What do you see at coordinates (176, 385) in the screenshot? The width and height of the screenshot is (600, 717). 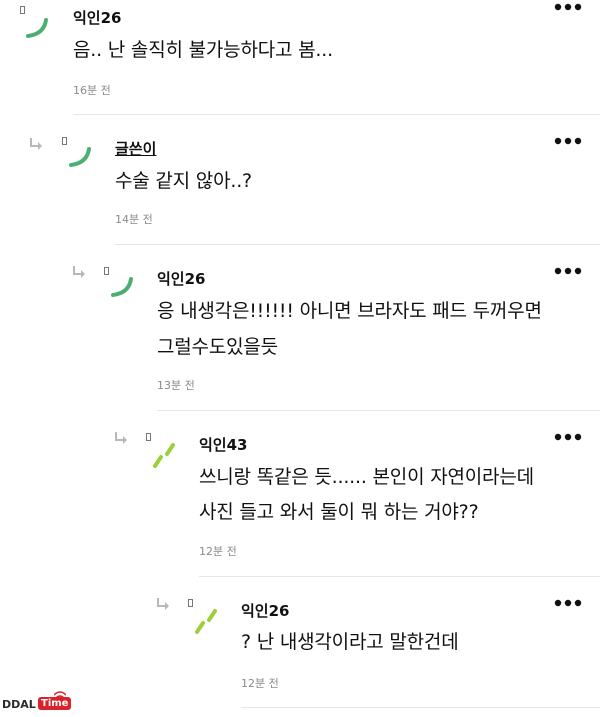 I see `comment-time: 13분 전` at bounding box center [176, 385].